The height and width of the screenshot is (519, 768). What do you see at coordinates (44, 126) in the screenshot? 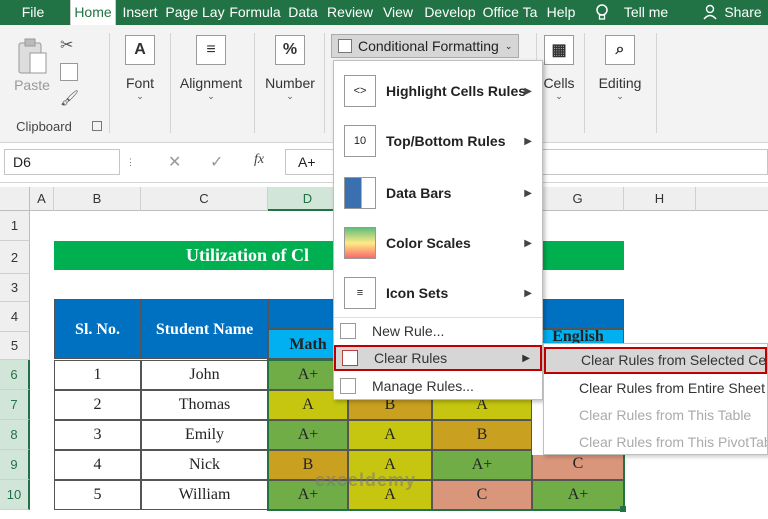
I see `clipboard-group-label: Clipboard` at bounding box center [44, 126].